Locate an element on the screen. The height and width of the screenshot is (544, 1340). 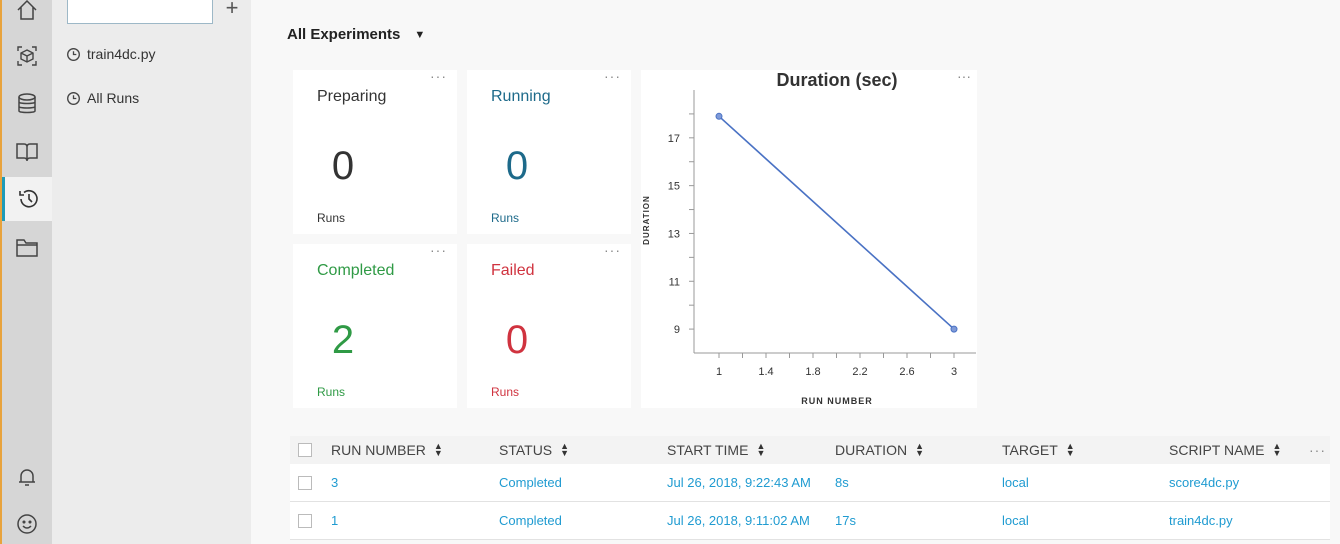
series-line is located at coordinates (836, 222).